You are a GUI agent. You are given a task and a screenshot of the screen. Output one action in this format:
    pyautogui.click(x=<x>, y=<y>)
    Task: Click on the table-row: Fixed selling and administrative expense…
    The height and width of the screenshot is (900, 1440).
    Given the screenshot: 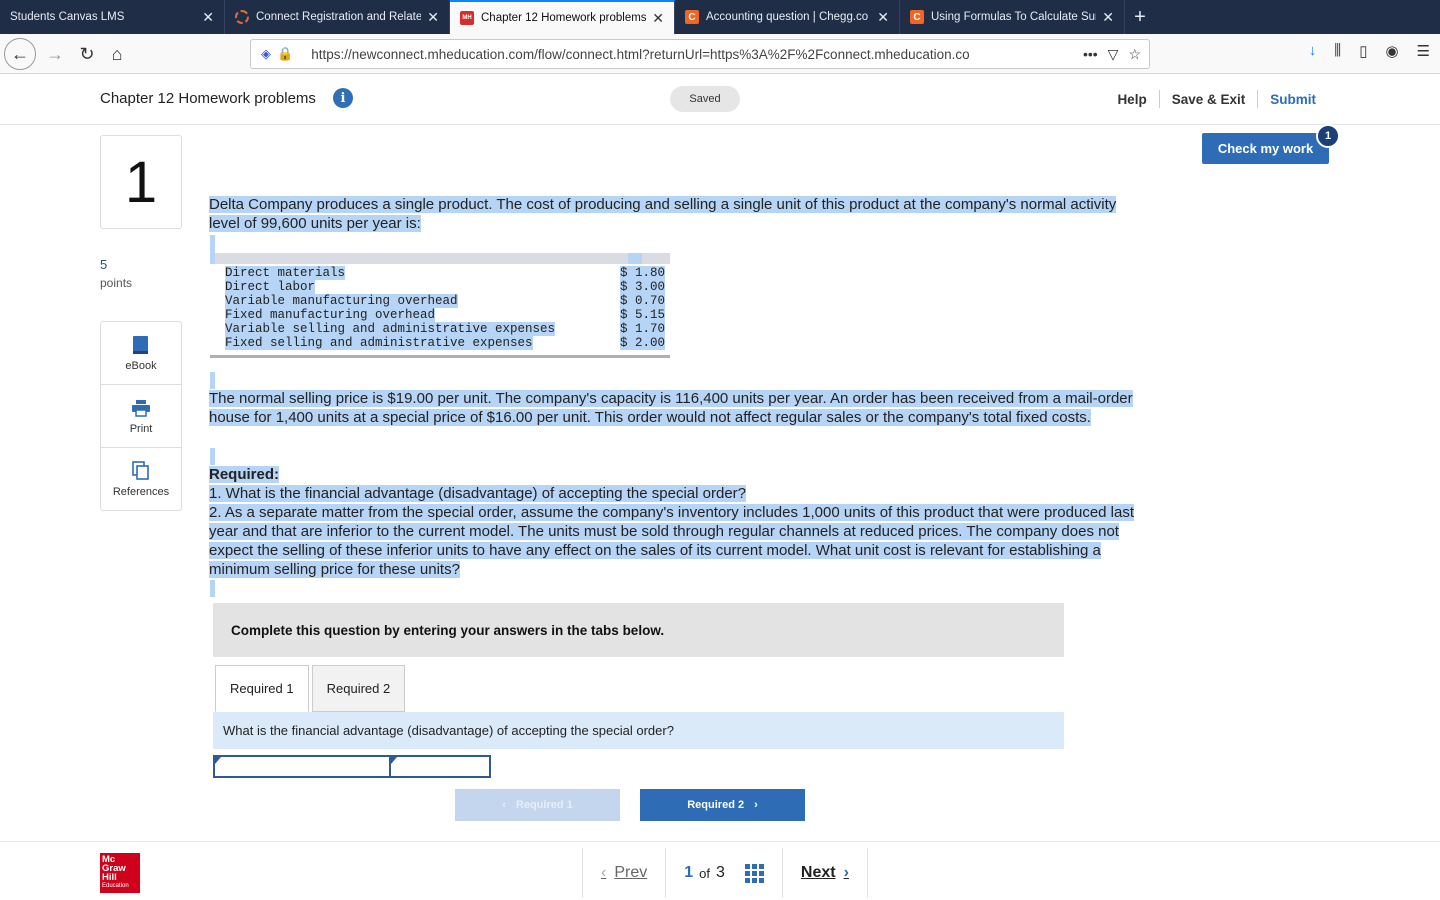 What is the action you would take?
    pyautogui.click(x=445, y=343)
    